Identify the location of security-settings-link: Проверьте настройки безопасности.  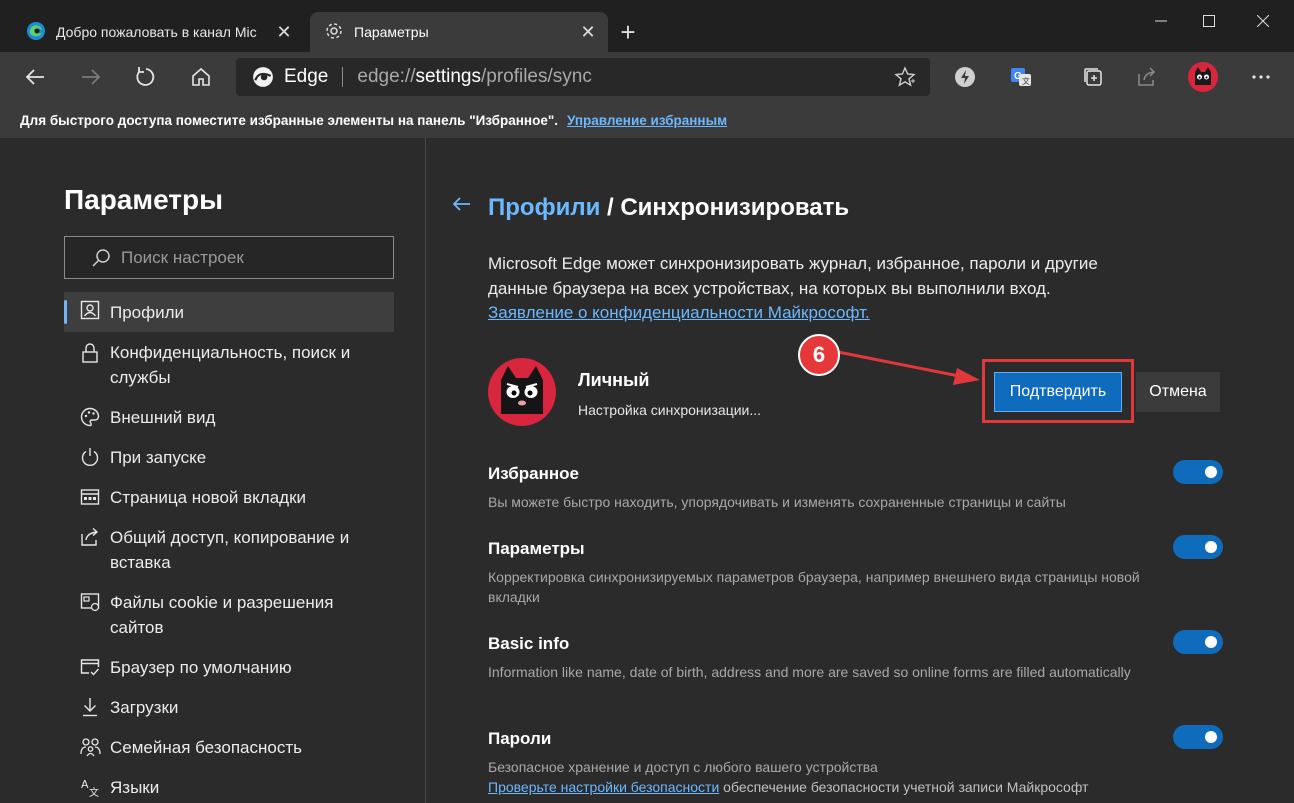
(603, 787).